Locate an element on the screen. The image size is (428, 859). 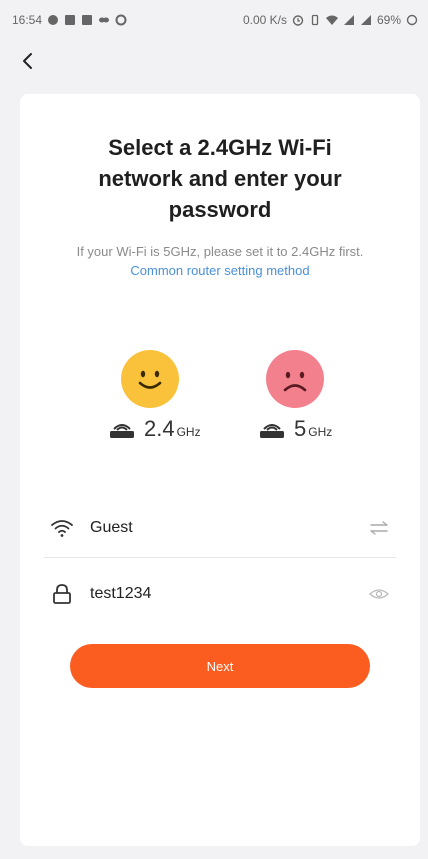
ssid-row is located at coordinates (220, 528).